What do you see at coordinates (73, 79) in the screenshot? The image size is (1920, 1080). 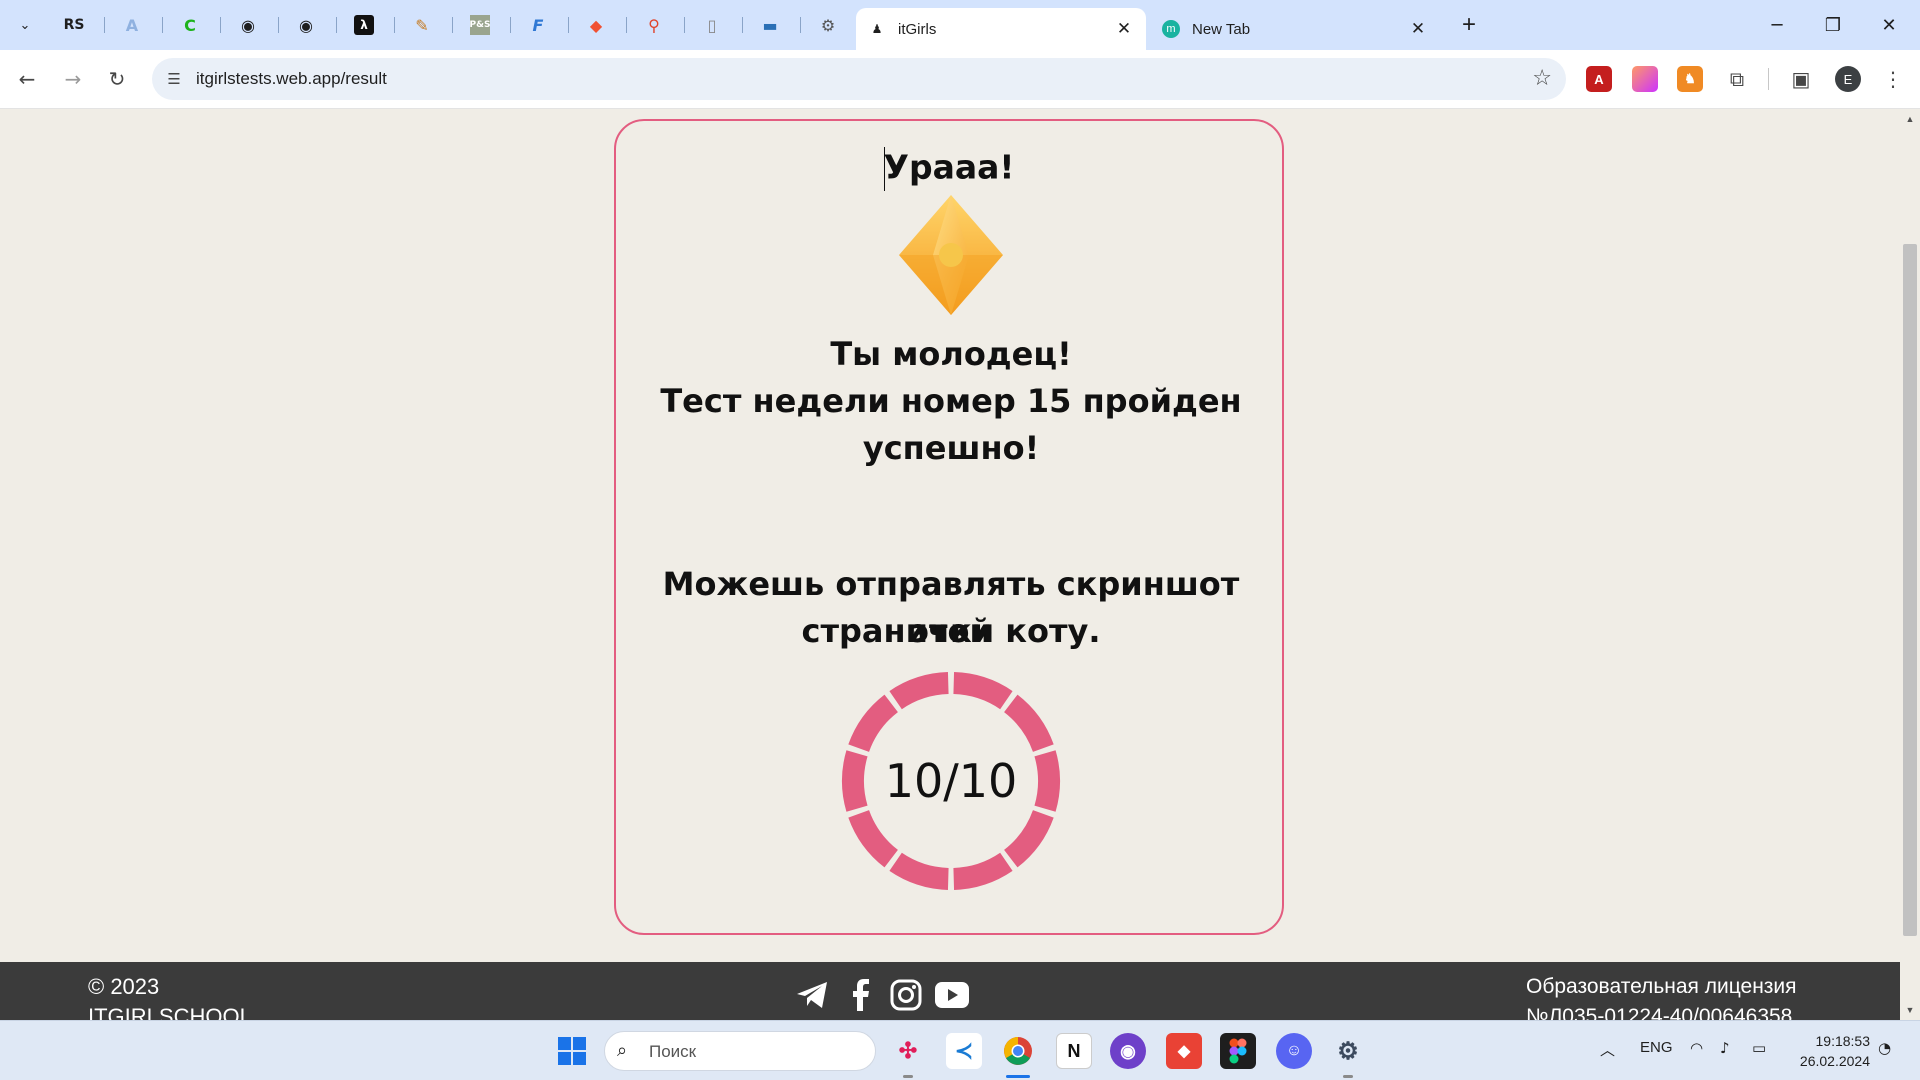 I see `forward-button: →` at bounding box center [73, 79].